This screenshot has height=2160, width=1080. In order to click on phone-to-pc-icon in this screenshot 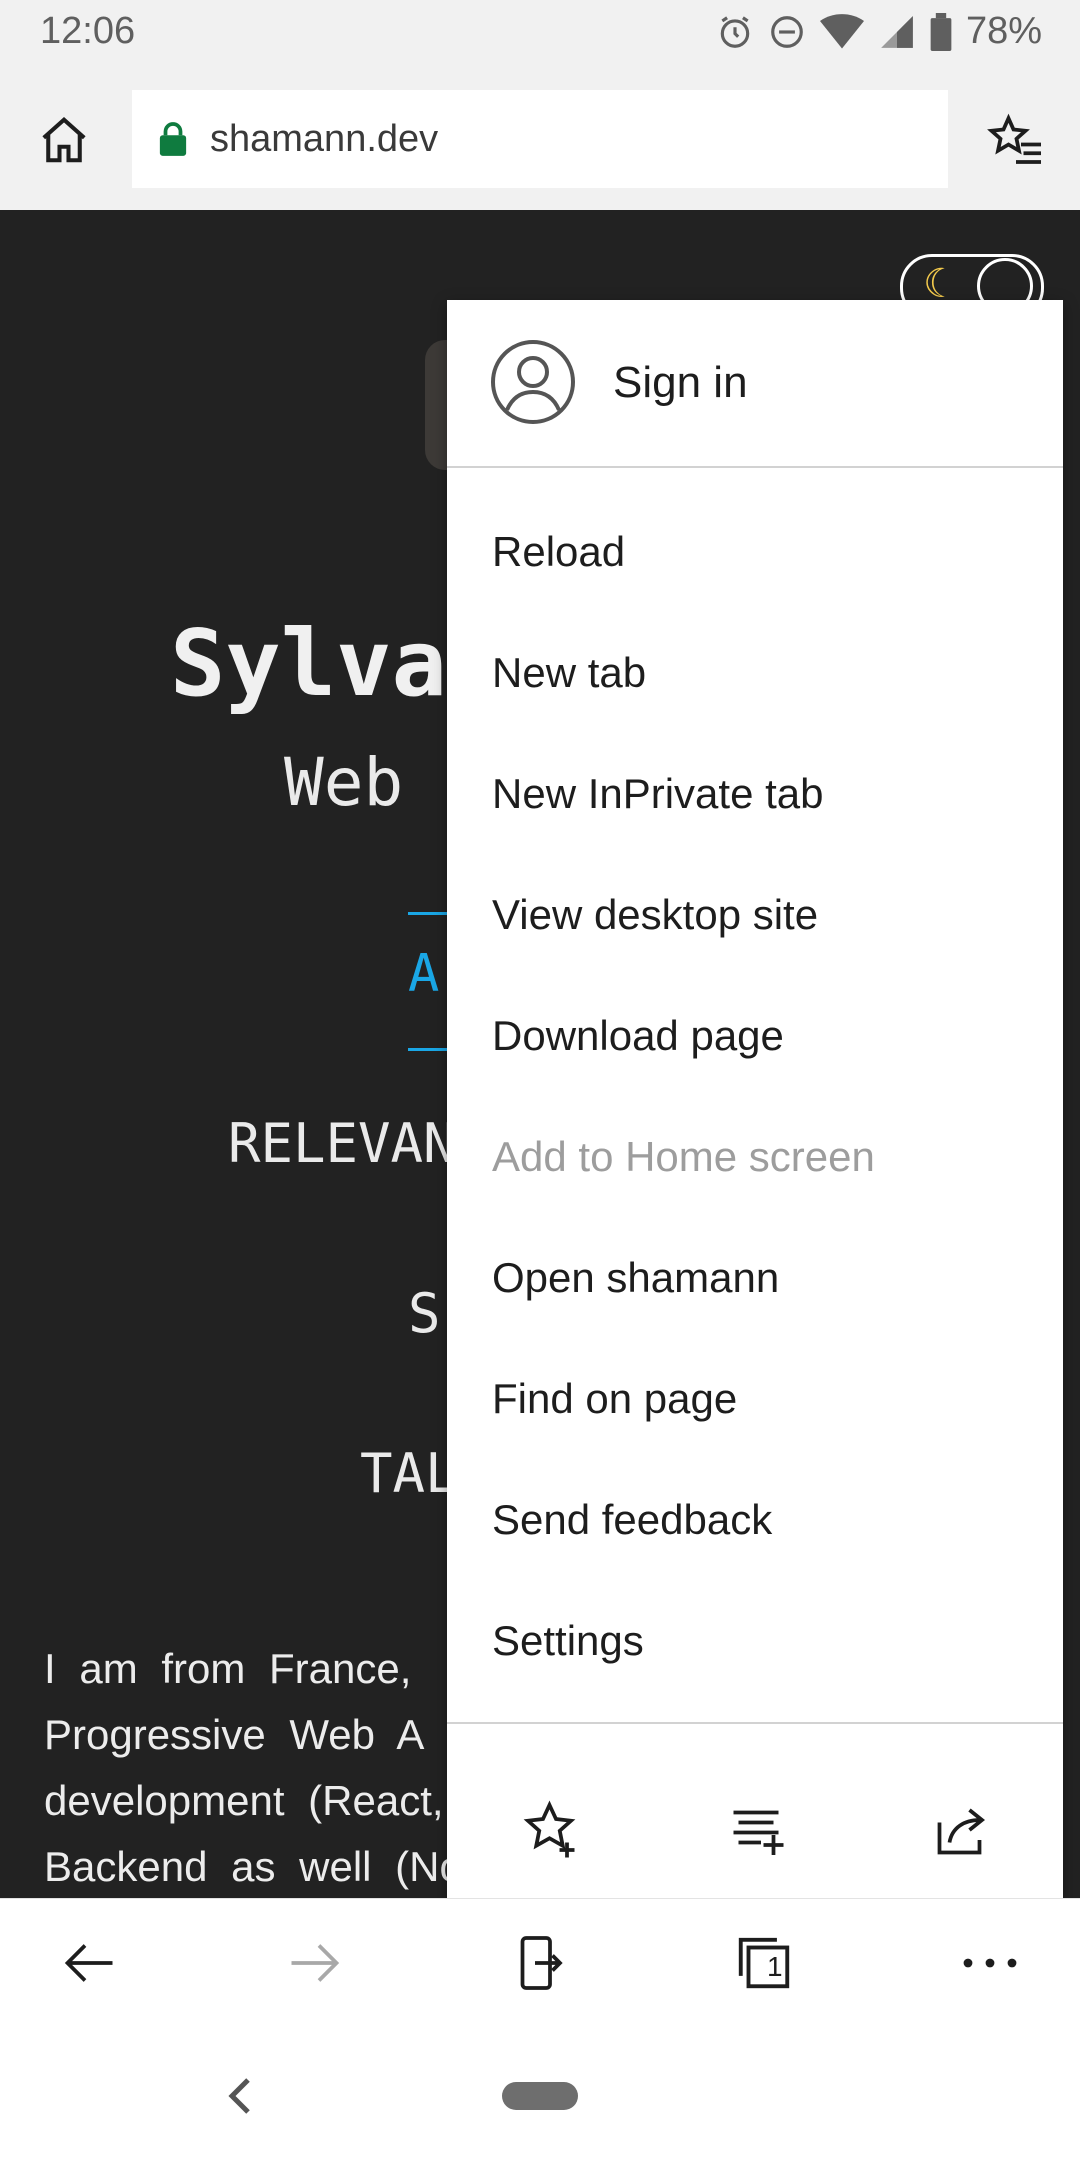, I will do `click(541, 1963)`.